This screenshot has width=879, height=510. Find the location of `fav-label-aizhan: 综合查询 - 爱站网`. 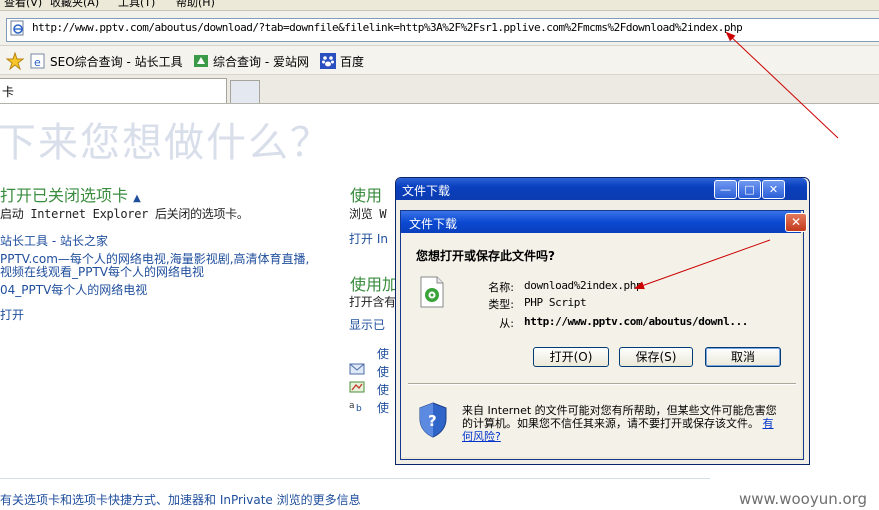

fav-label-aizhan: 综合查询 - 爱站网 is located at coordinates (261, 61).